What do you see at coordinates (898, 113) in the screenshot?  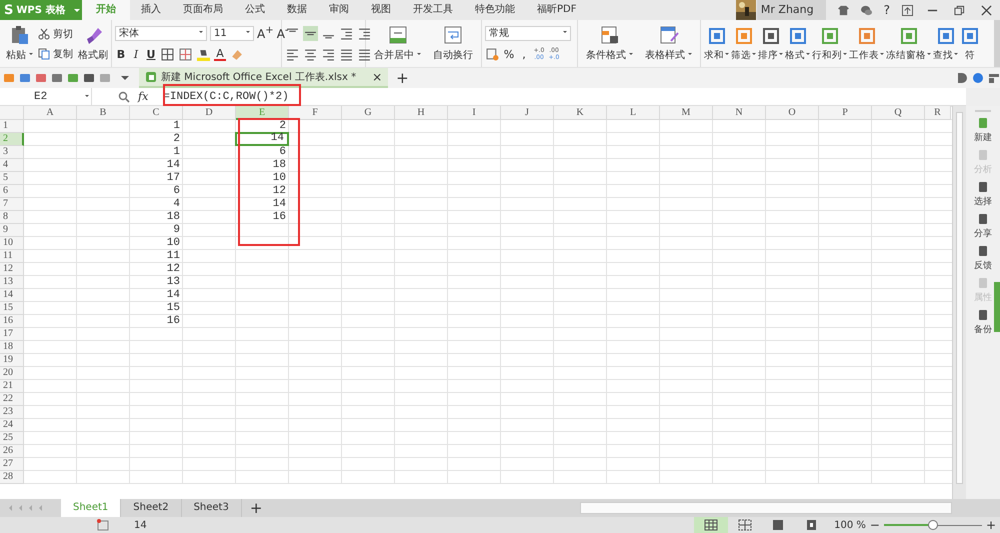 I see `column-header: Q` at bounding box center [898, 113].